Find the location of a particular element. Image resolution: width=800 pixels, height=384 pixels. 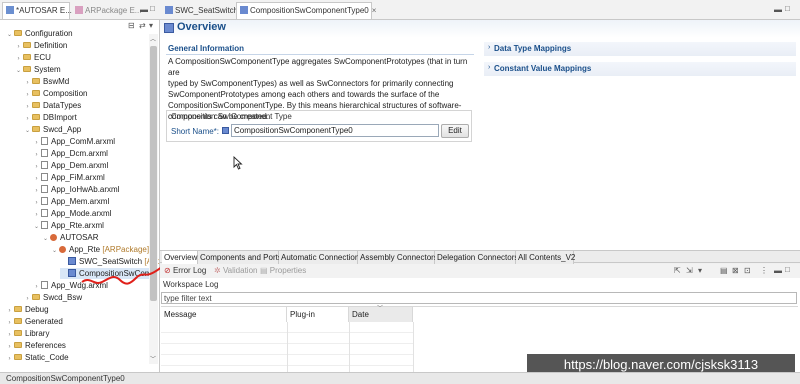

tree-item-app-mem: › App_Mem.arxml is located at coordinates (71, 201).